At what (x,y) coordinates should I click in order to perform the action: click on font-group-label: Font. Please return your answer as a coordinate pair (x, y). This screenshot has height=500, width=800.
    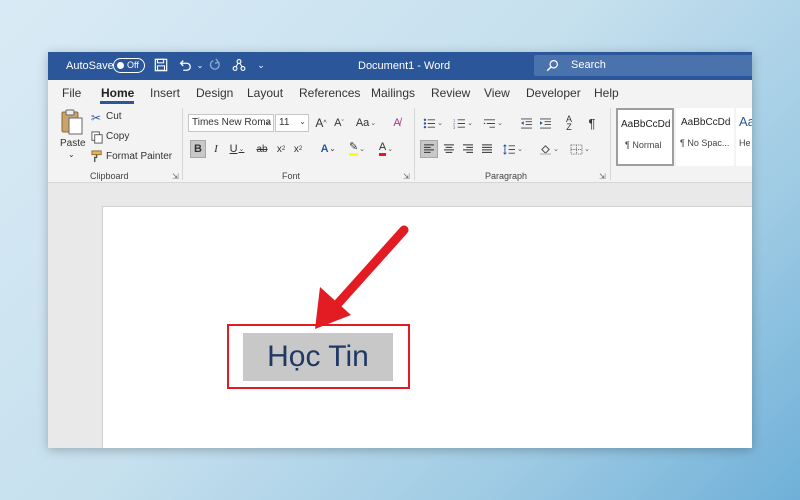
    Looking at the image, I should click on (291, 176).